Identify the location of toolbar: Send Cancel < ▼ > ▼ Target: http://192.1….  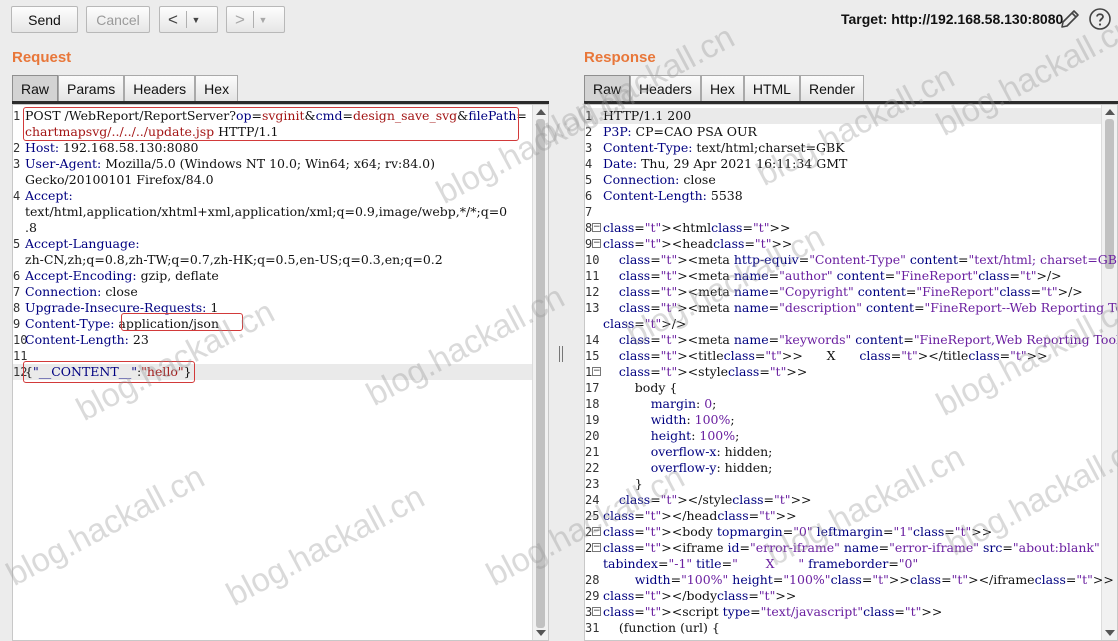
(559, 20).